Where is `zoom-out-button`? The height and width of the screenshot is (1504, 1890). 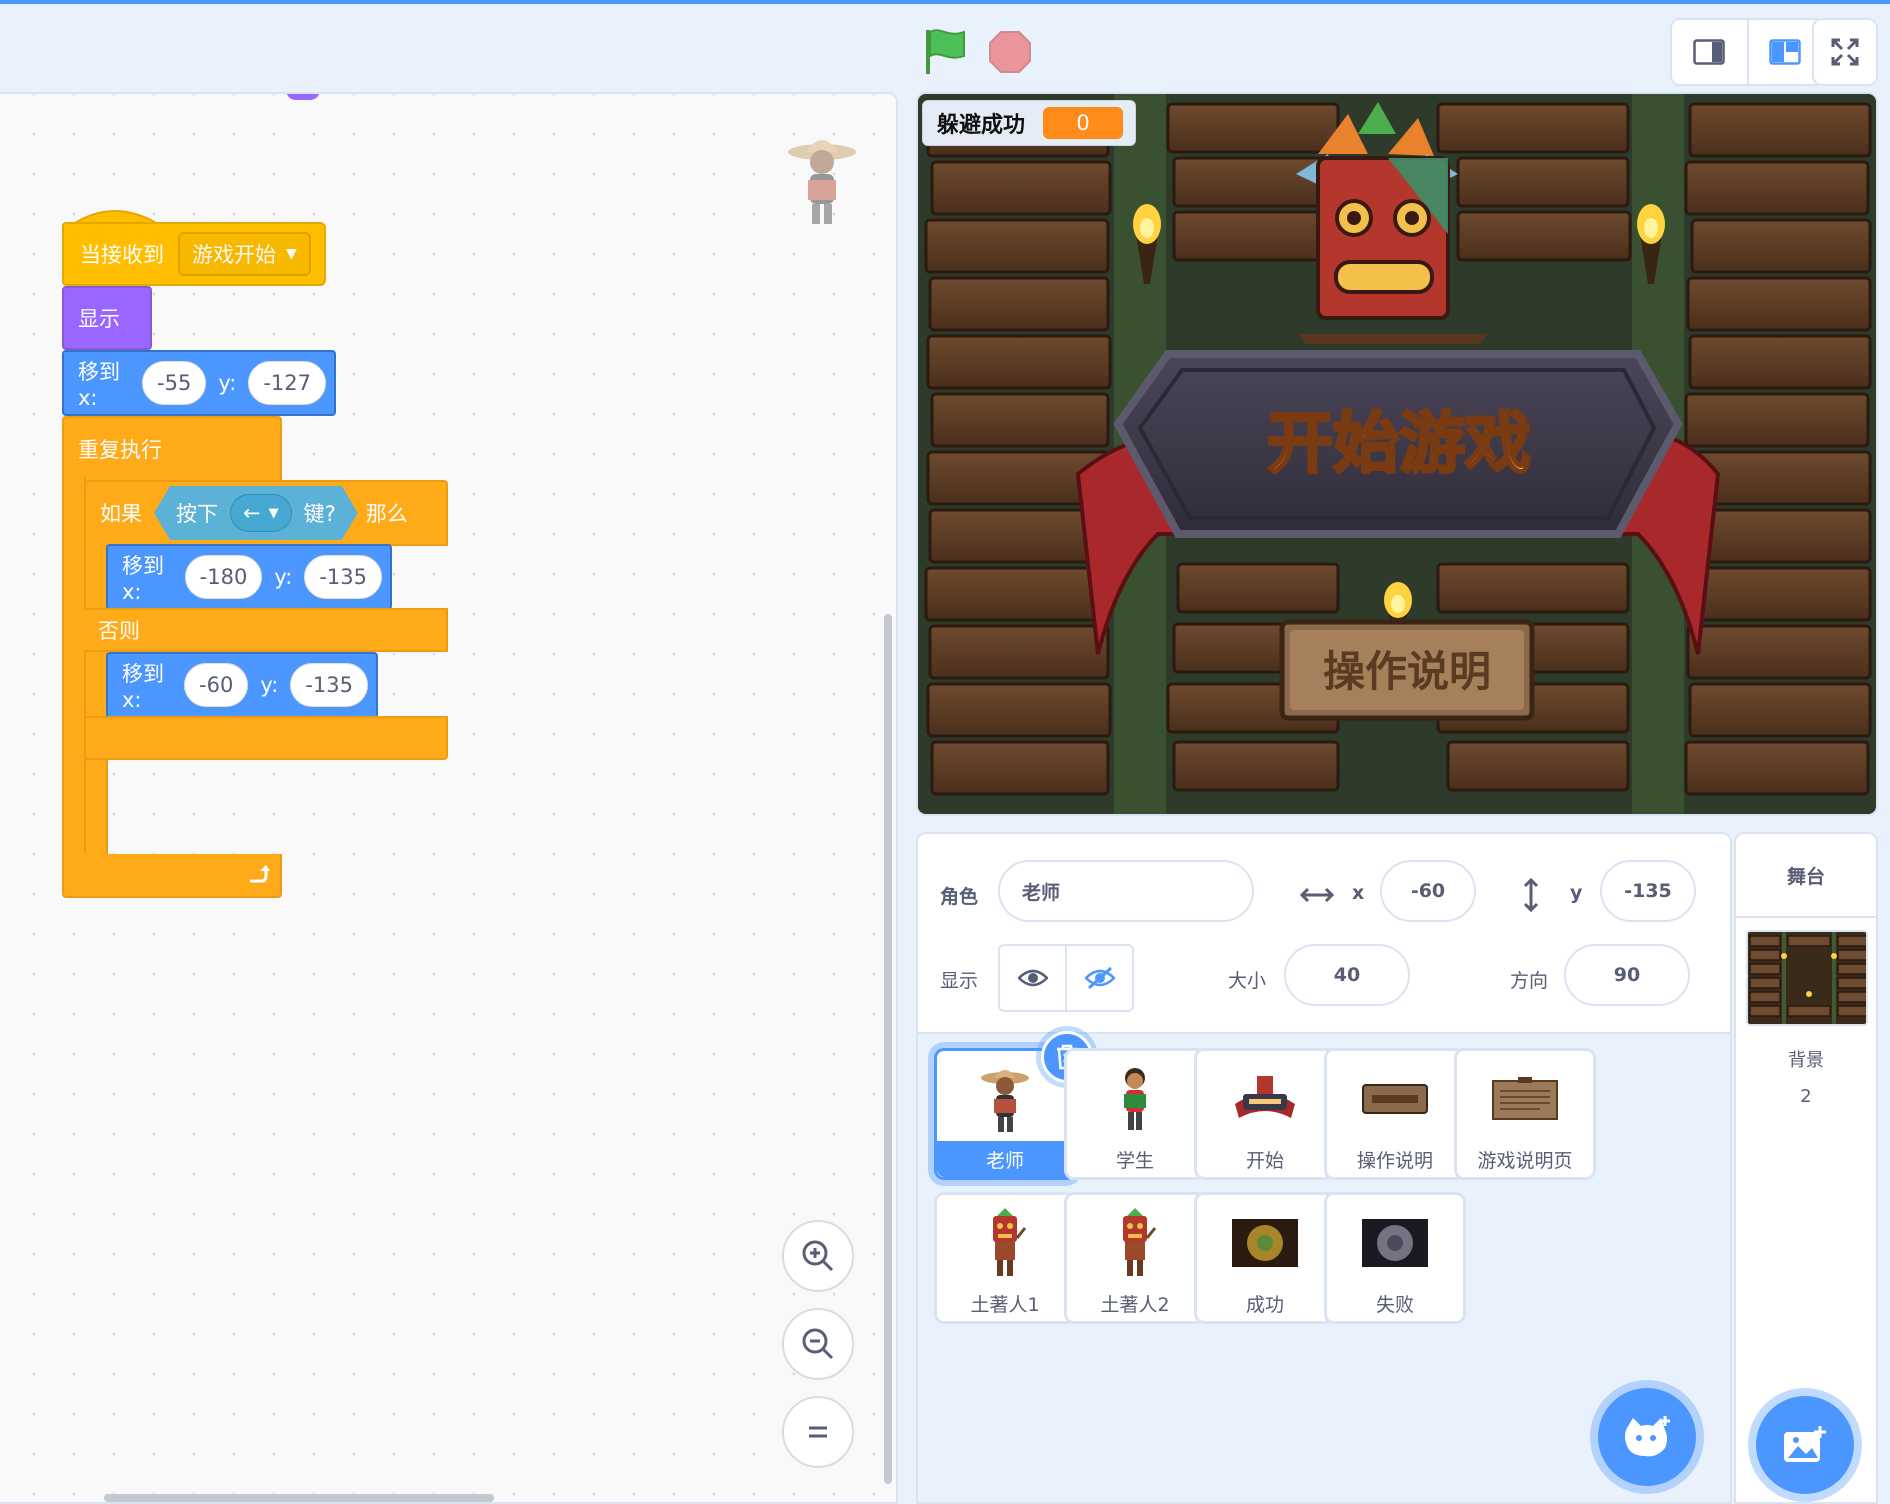
zoom-out-button is located at coordinates (818, 1344).